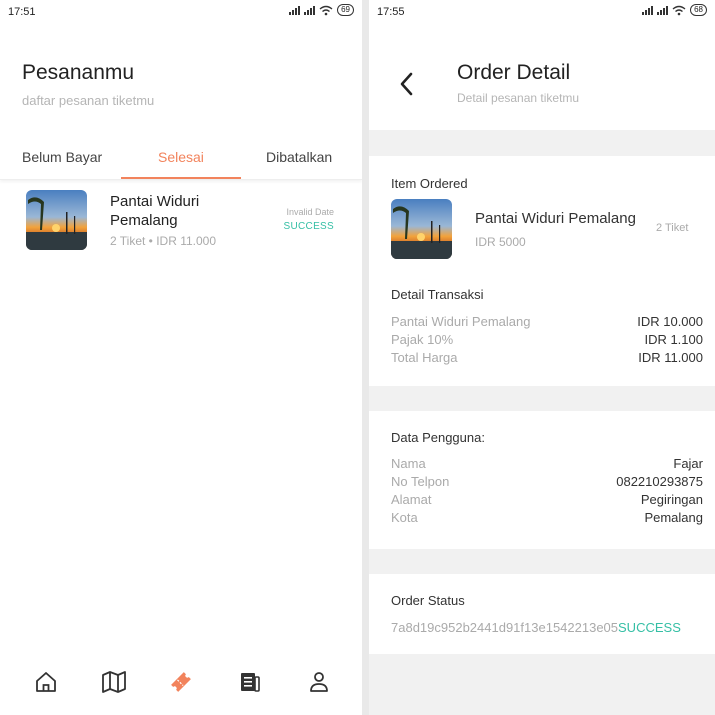 This screenshot has width=715, height=715. I want to click on bottom-navigation, so click(181, 688).